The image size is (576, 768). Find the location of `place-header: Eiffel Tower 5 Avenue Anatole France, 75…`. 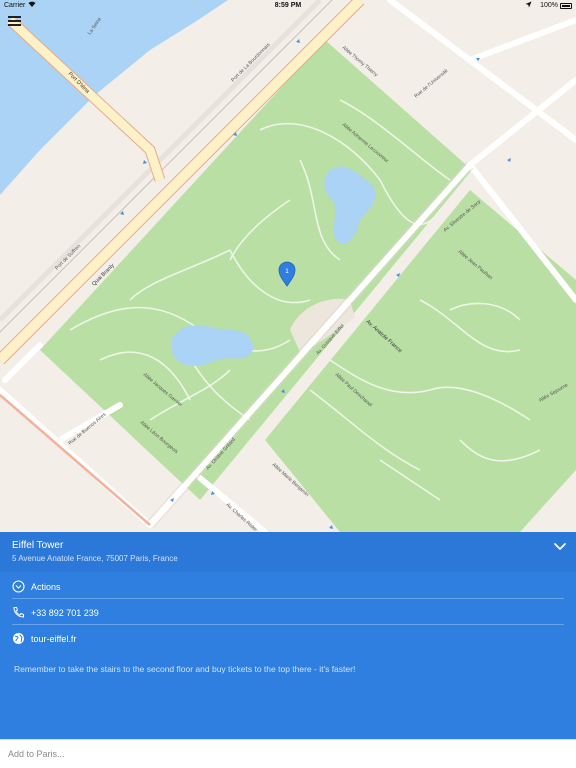

place-header: Eiffel Tower 5 Avenue Anatole France, 75… is located at coordinates (288, 552).